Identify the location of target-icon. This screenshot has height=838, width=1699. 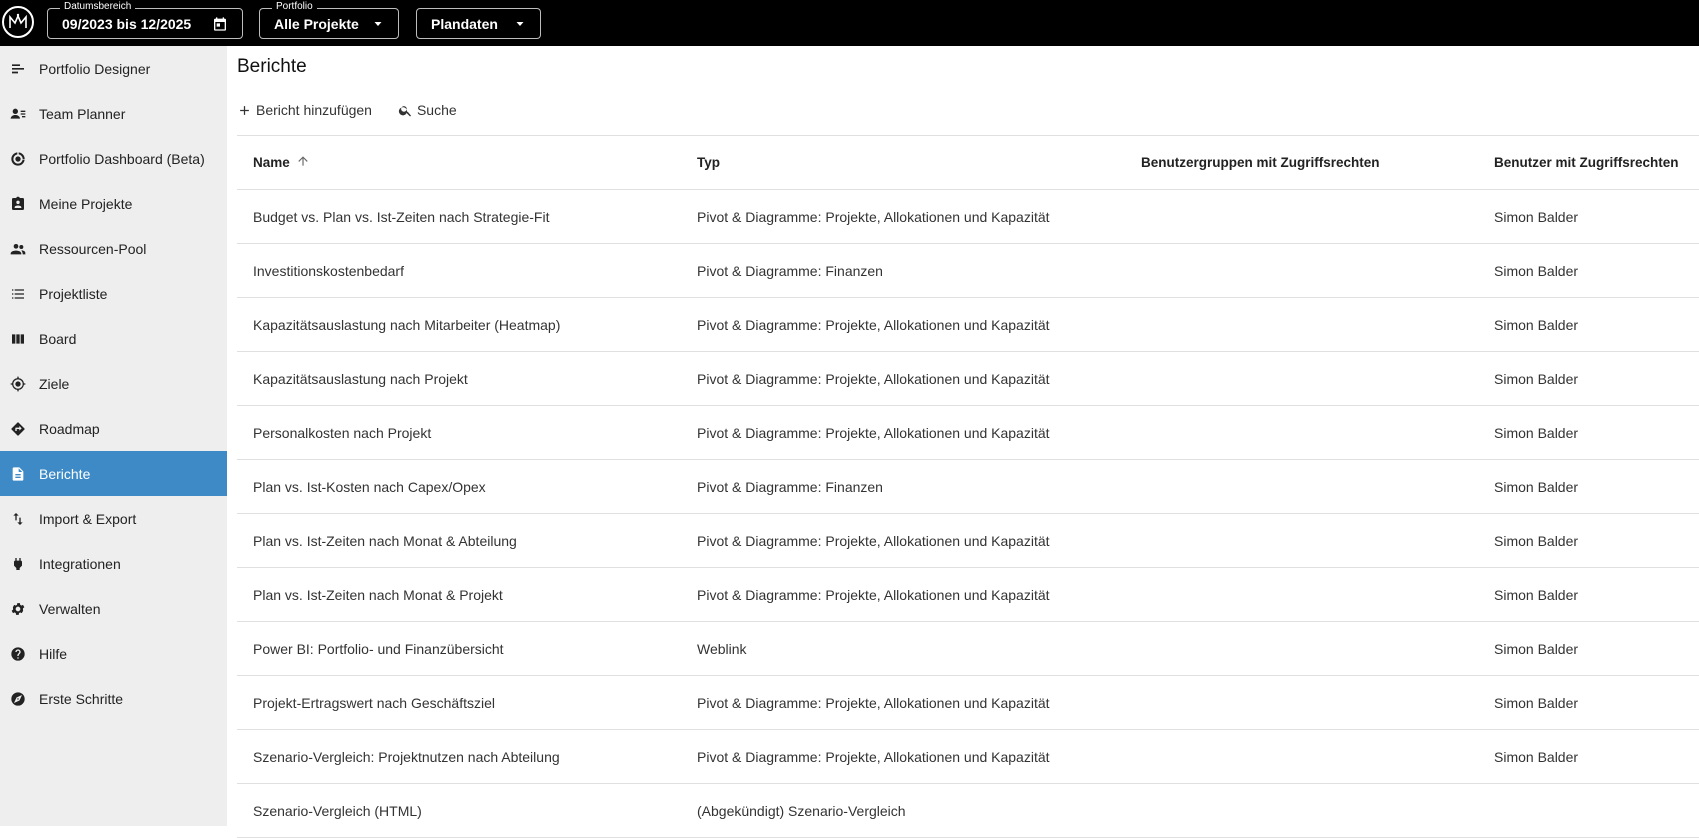
(18, 384).